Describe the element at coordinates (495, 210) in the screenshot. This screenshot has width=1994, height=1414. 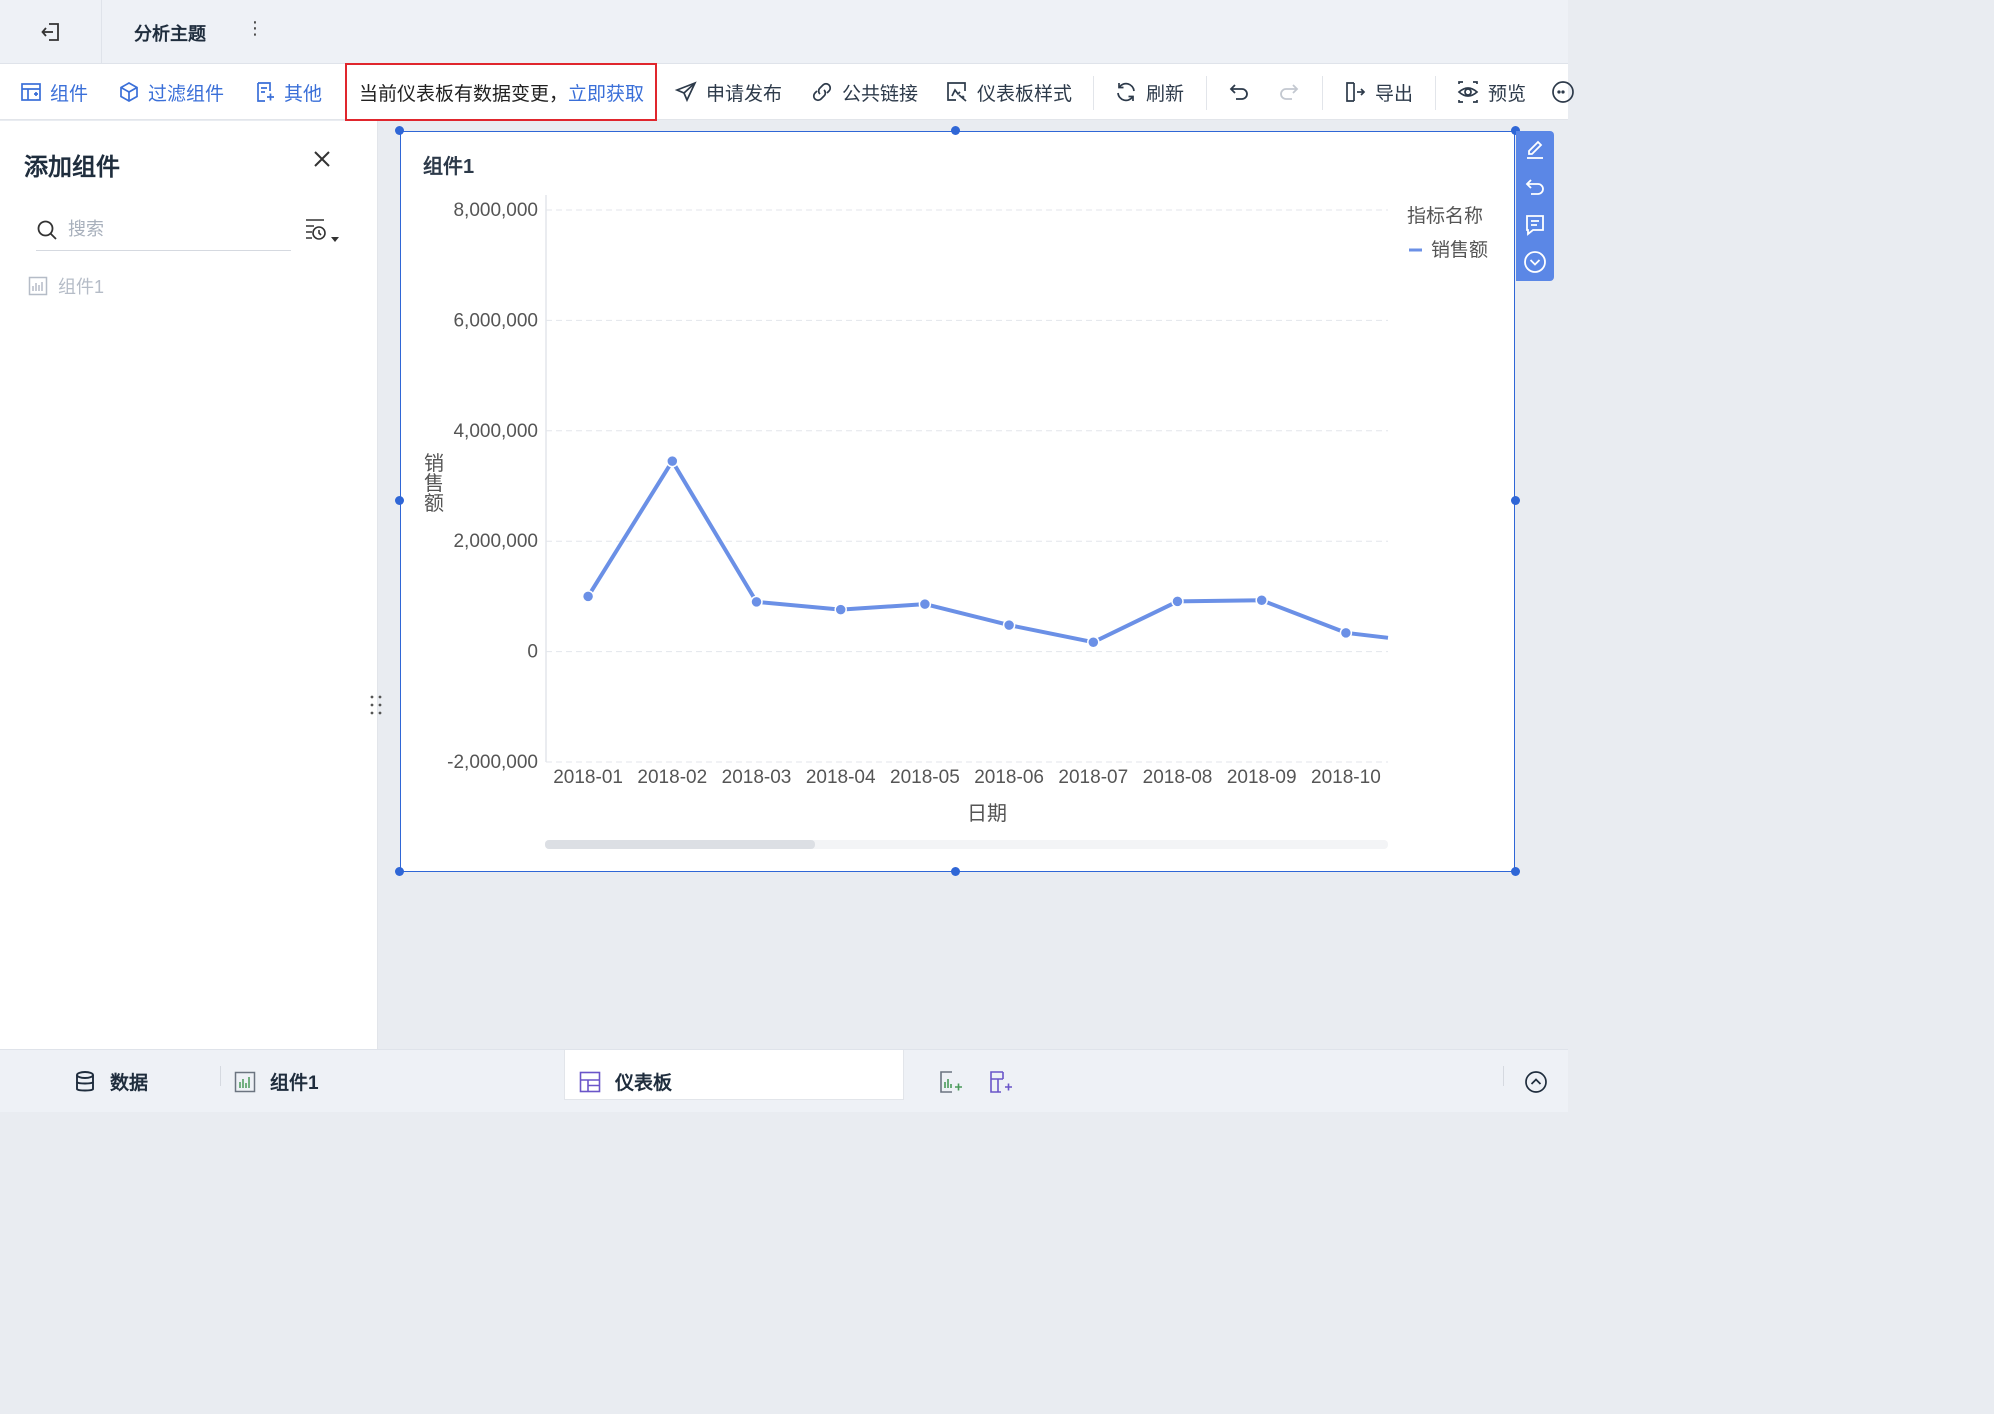
I see `y-tick-label: 8,000,000` at that location.